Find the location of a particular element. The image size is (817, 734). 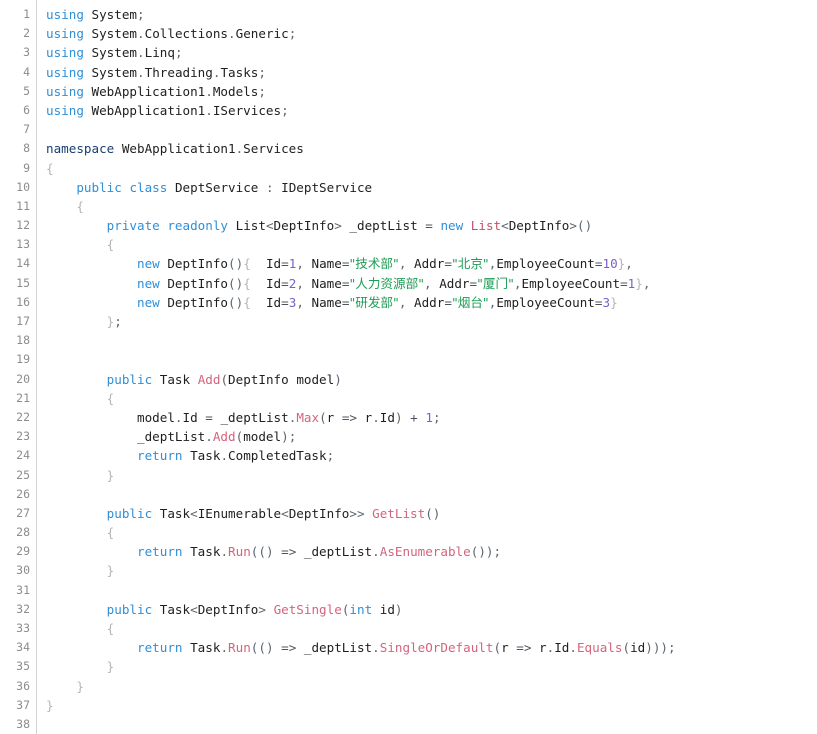

token-method: Add is located at coordinates (209, 379).